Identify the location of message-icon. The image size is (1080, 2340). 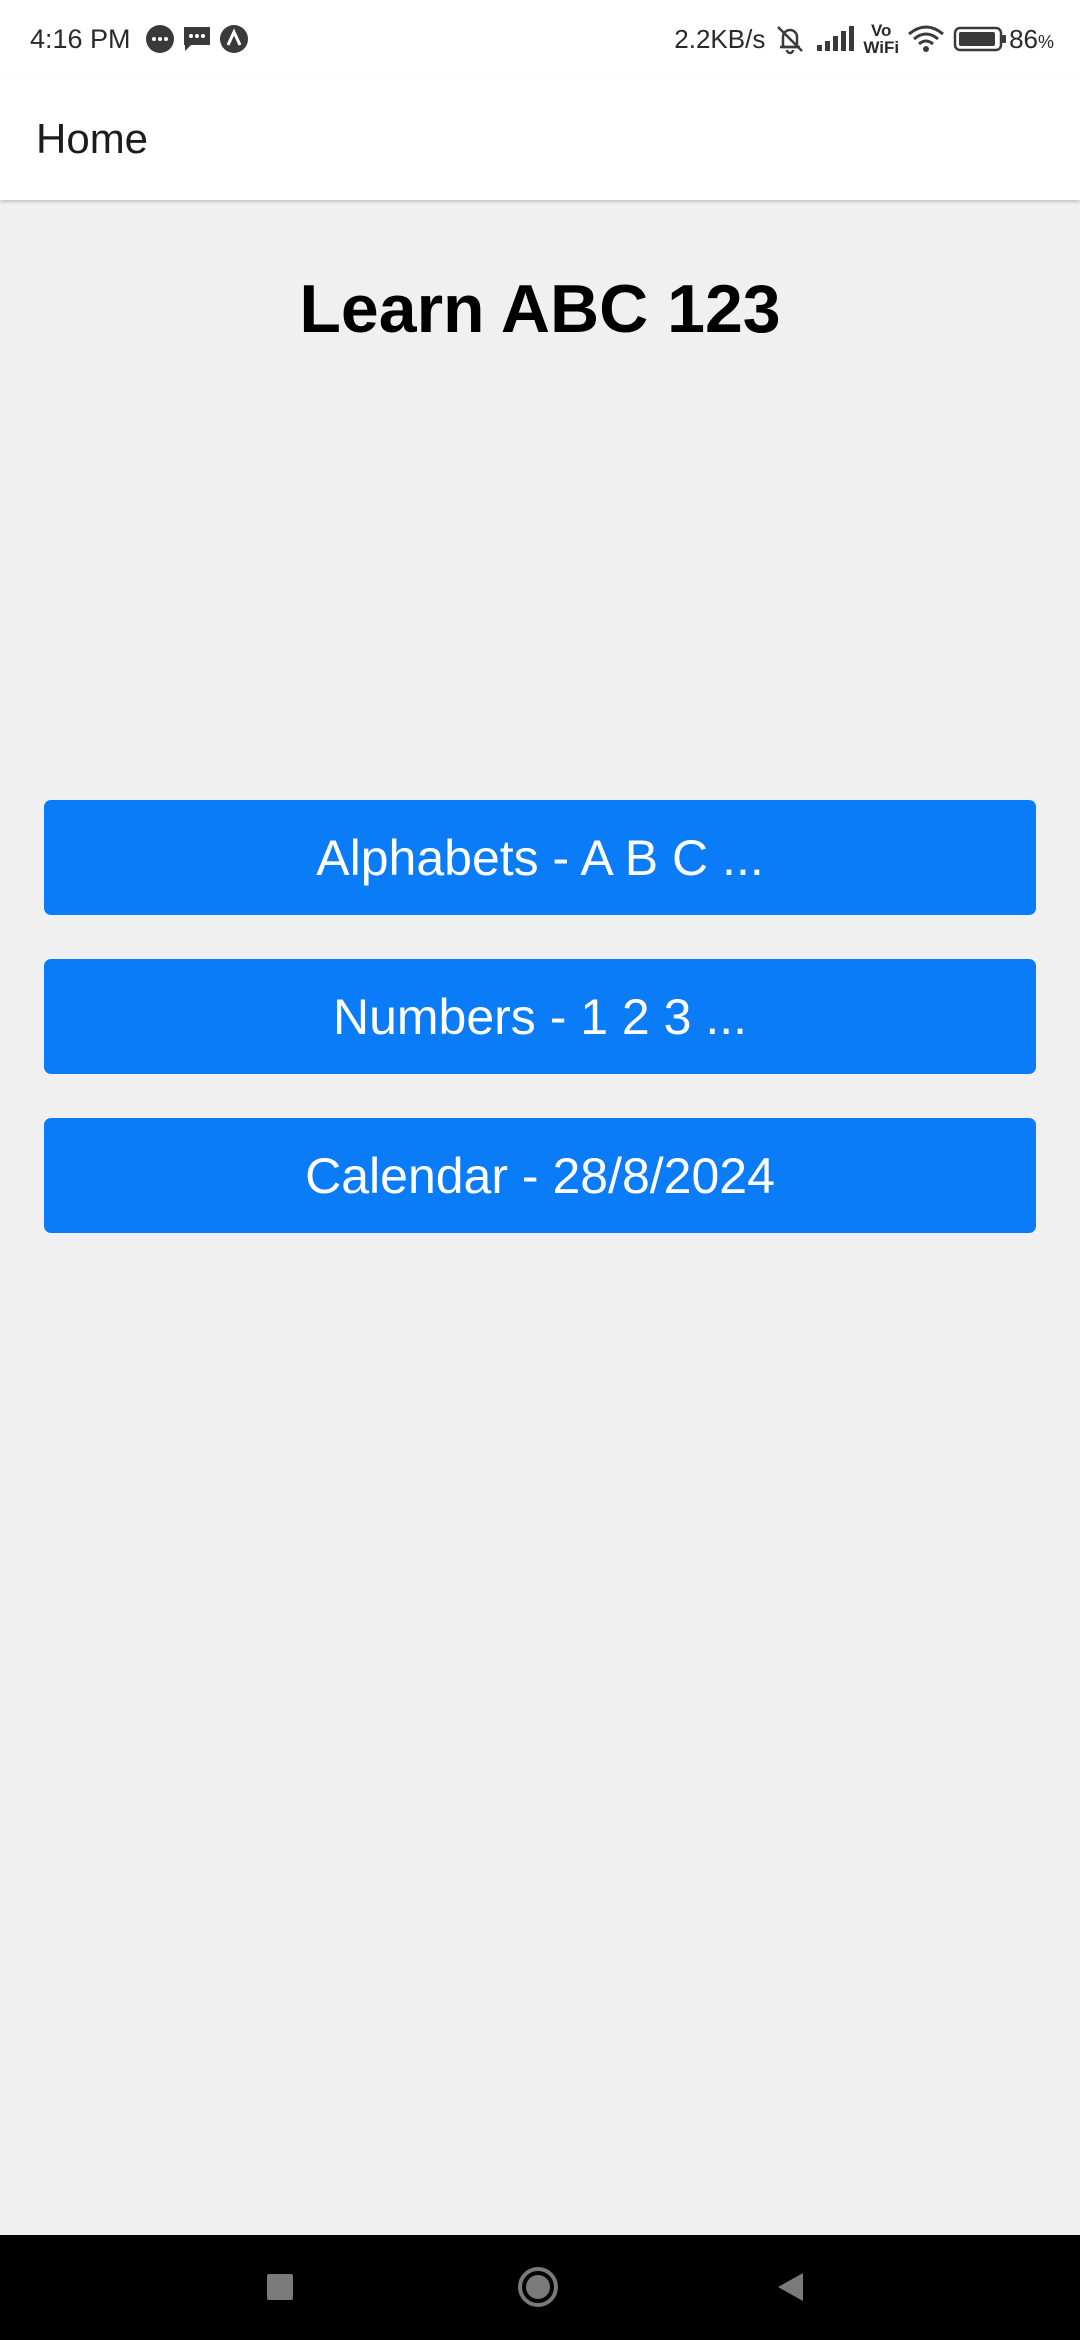
(197, 39).